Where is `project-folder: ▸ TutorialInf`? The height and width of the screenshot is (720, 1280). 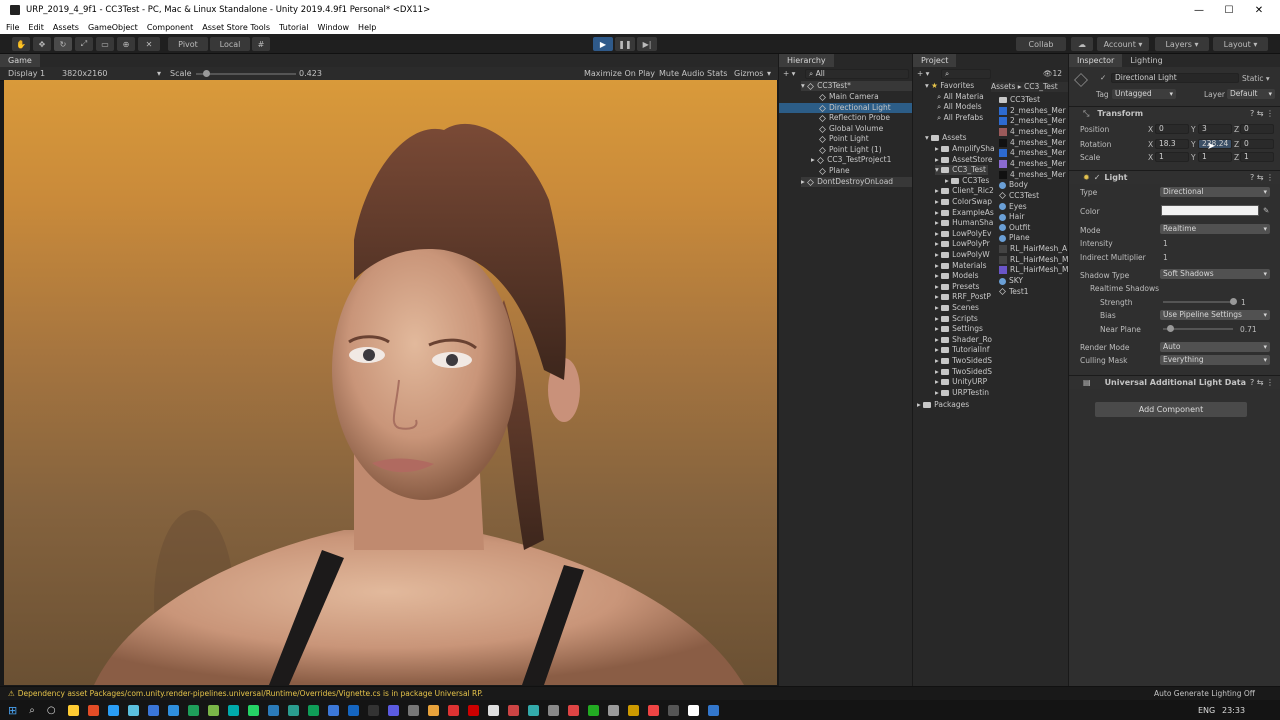
project-folder: ▸ TutorialInf is located at coordinates (962, 350).